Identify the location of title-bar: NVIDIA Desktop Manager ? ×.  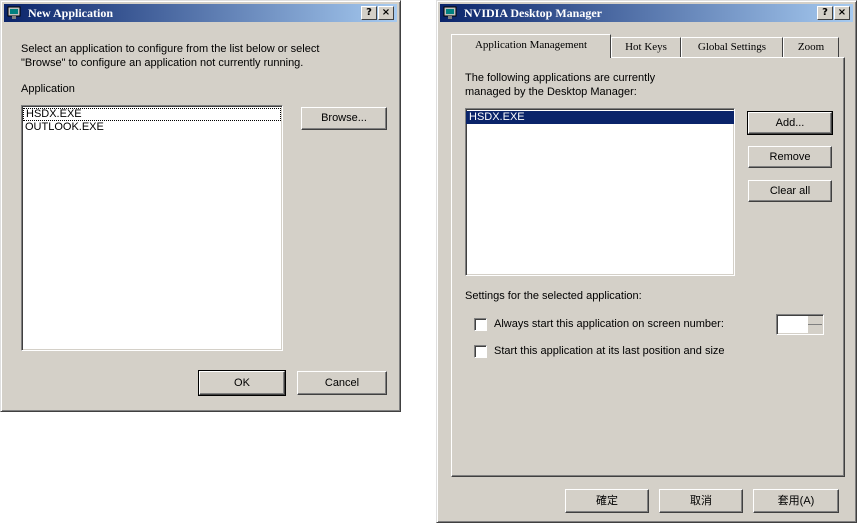
(646, 13).